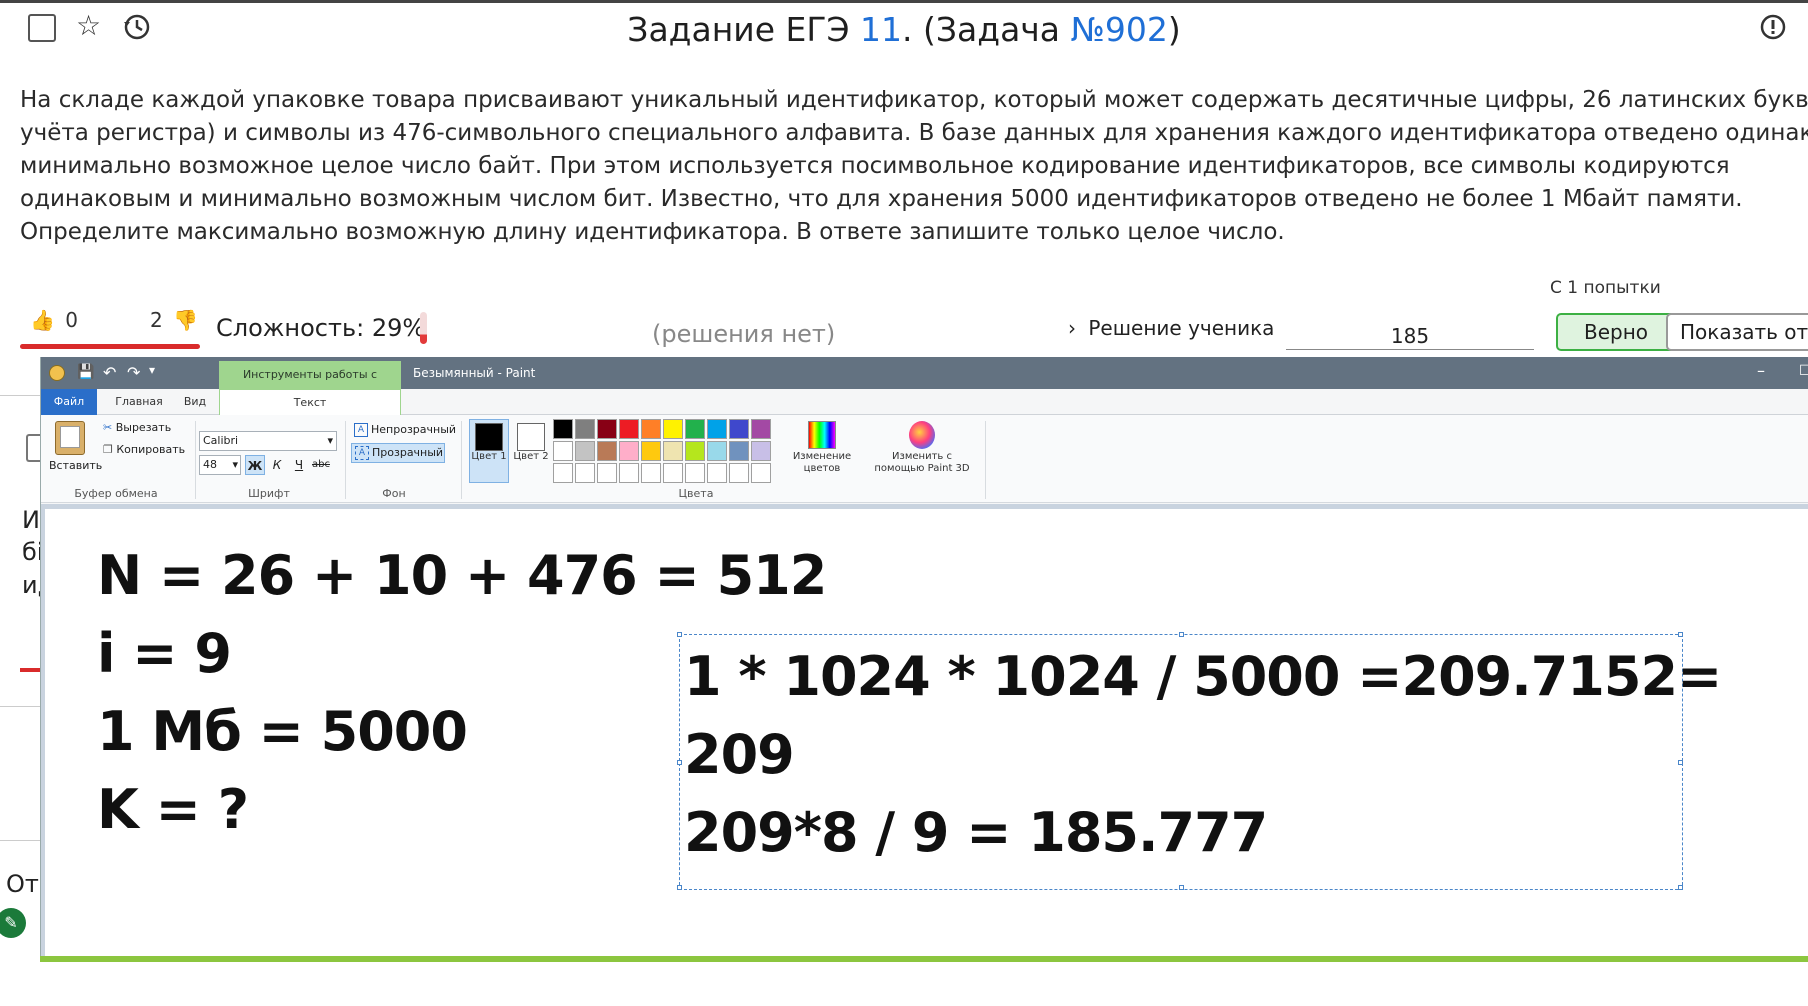  I want to click on page-title: Задание ЕГЭ 11. (Задача №902), so click(904, 29).